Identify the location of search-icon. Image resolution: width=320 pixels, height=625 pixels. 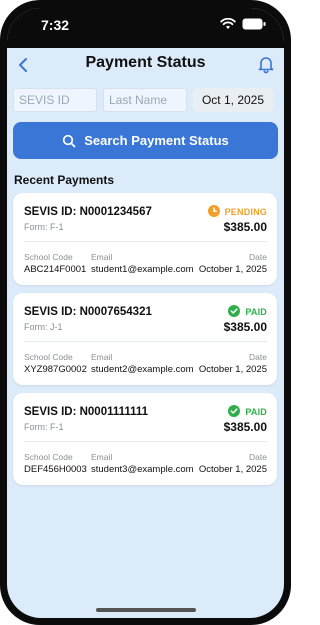
(69, 140).